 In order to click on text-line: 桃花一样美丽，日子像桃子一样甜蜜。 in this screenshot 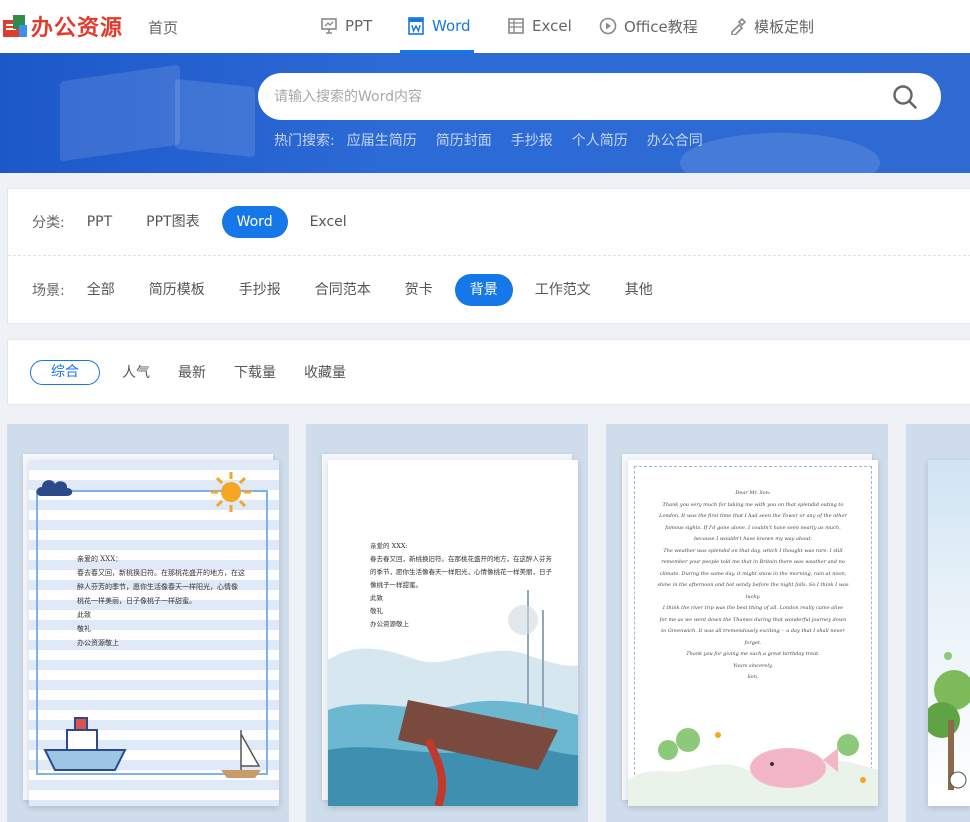, I will do `click(136, 601)`.